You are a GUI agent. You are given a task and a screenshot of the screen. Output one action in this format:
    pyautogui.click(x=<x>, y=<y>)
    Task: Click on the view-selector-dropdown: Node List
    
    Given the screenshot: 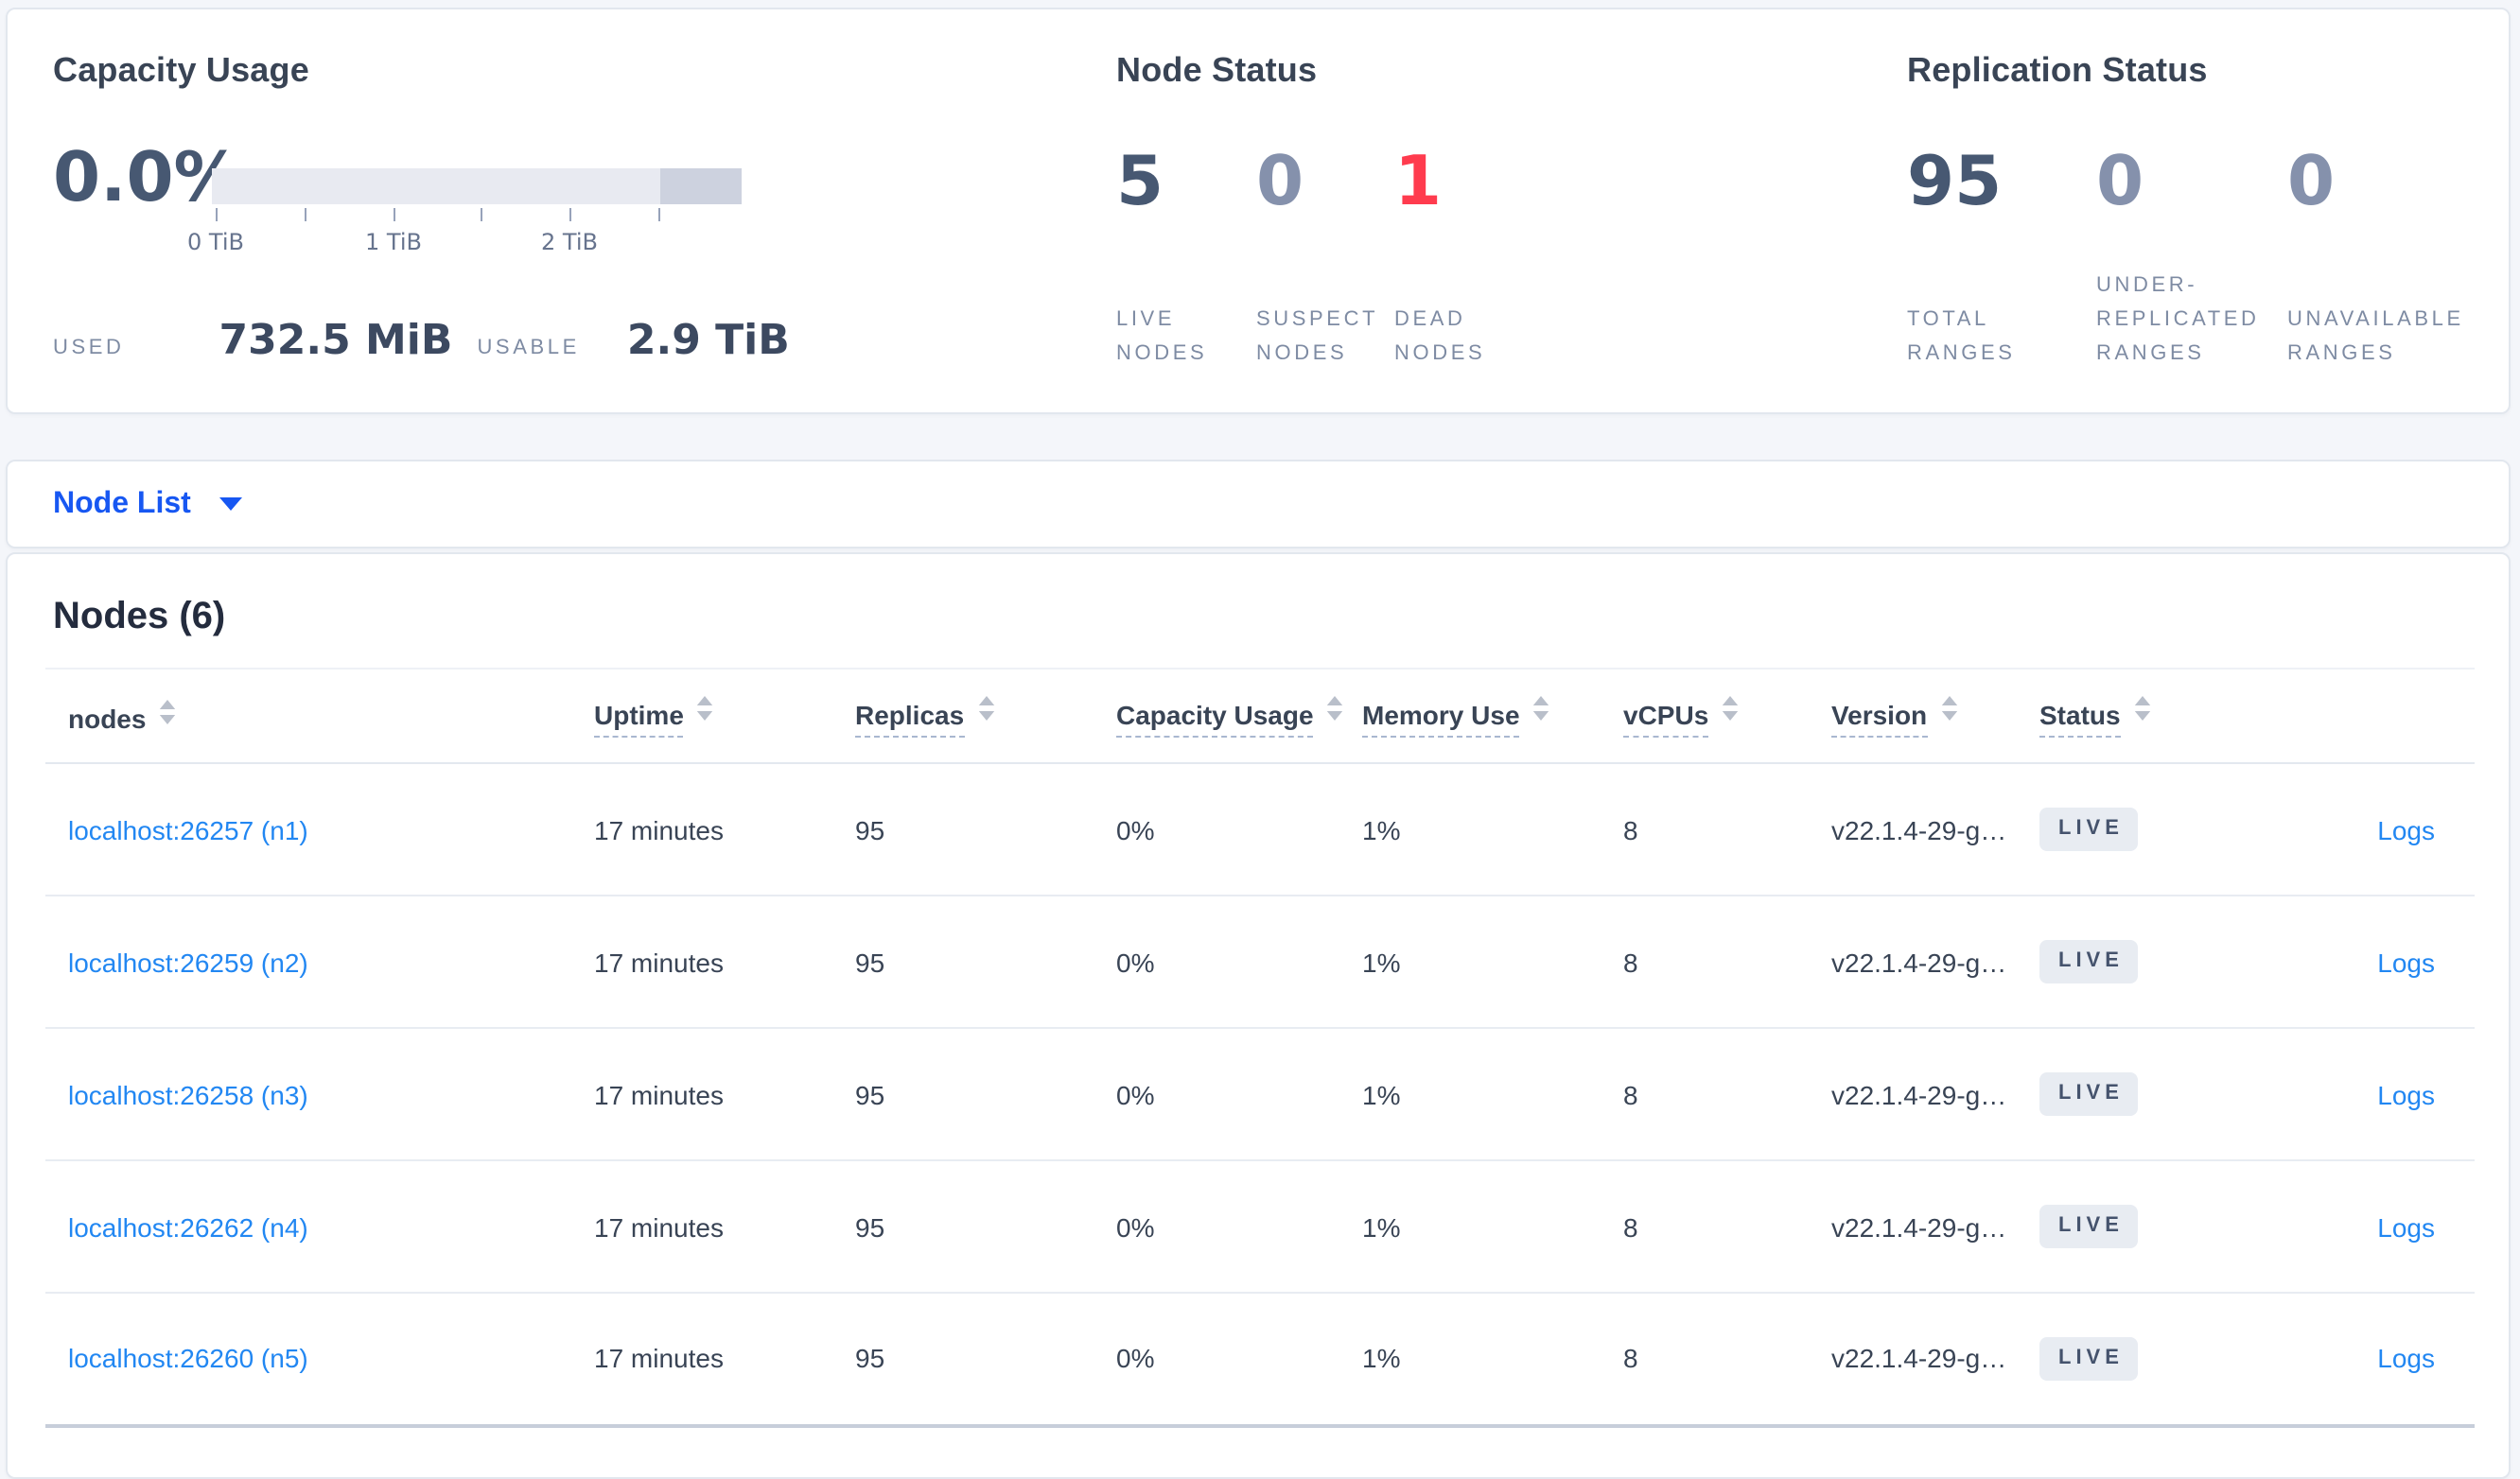 What is the action you would take?
    pyautogui.click(x=1258, y=504)
    